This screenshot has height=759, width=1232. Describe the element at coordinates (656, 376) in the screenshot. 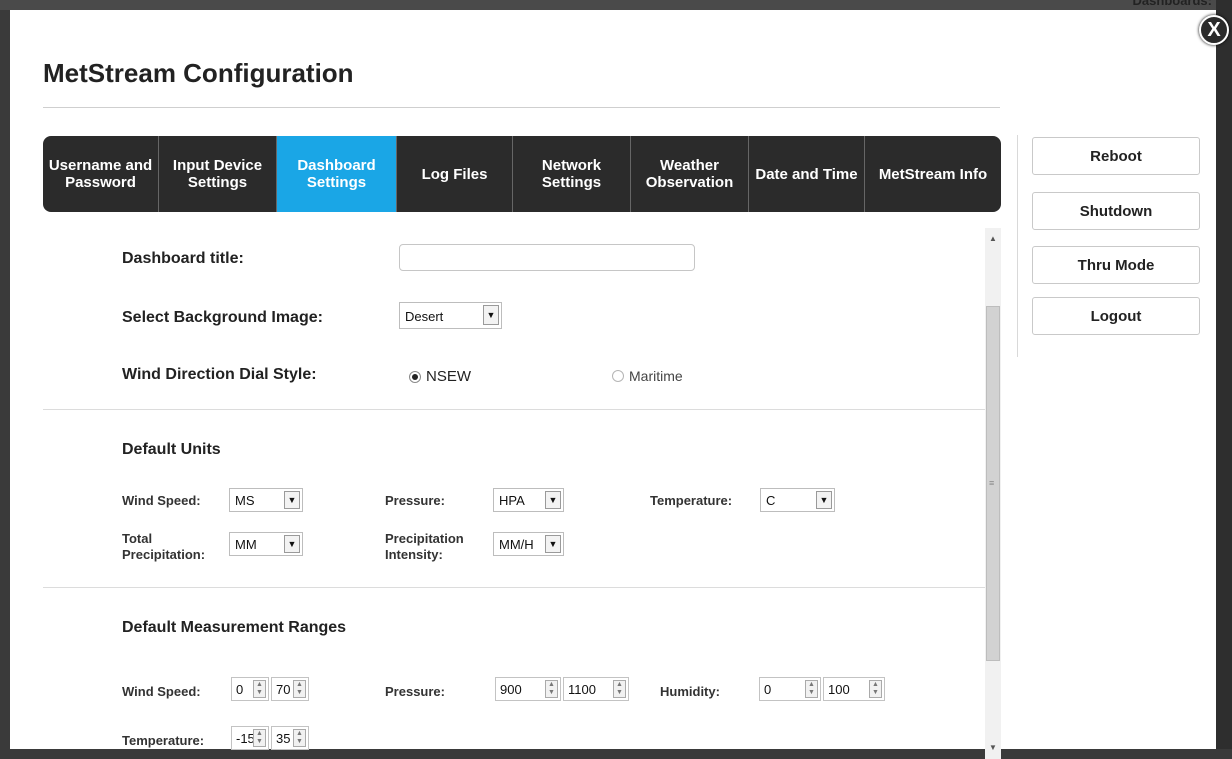

I see `dial-style-maritime-label: Maritime` at that location.